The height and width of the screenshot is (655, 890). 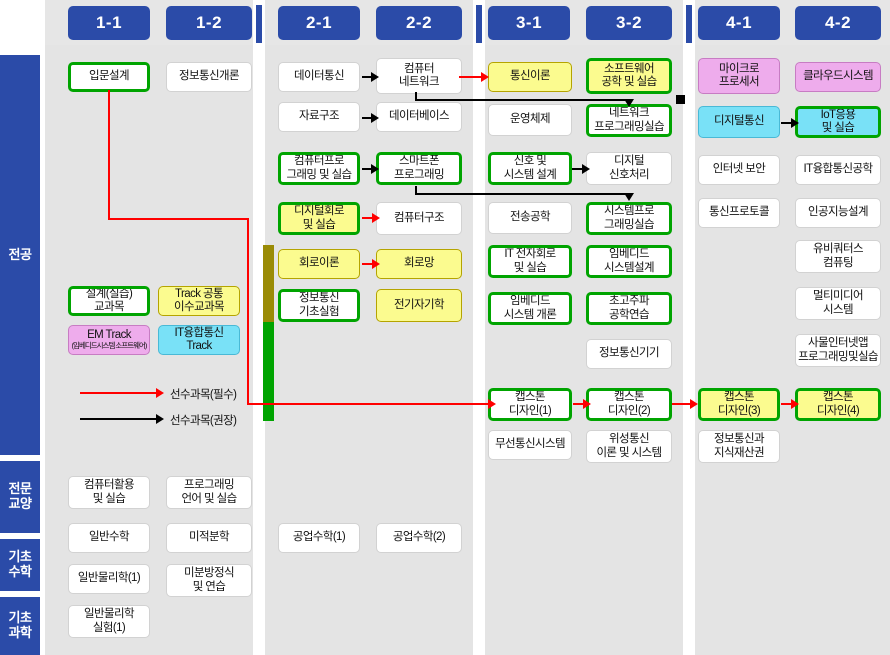 I want to click on course-box-c42_4: 인공지능설계, so click(x=838, y=213).